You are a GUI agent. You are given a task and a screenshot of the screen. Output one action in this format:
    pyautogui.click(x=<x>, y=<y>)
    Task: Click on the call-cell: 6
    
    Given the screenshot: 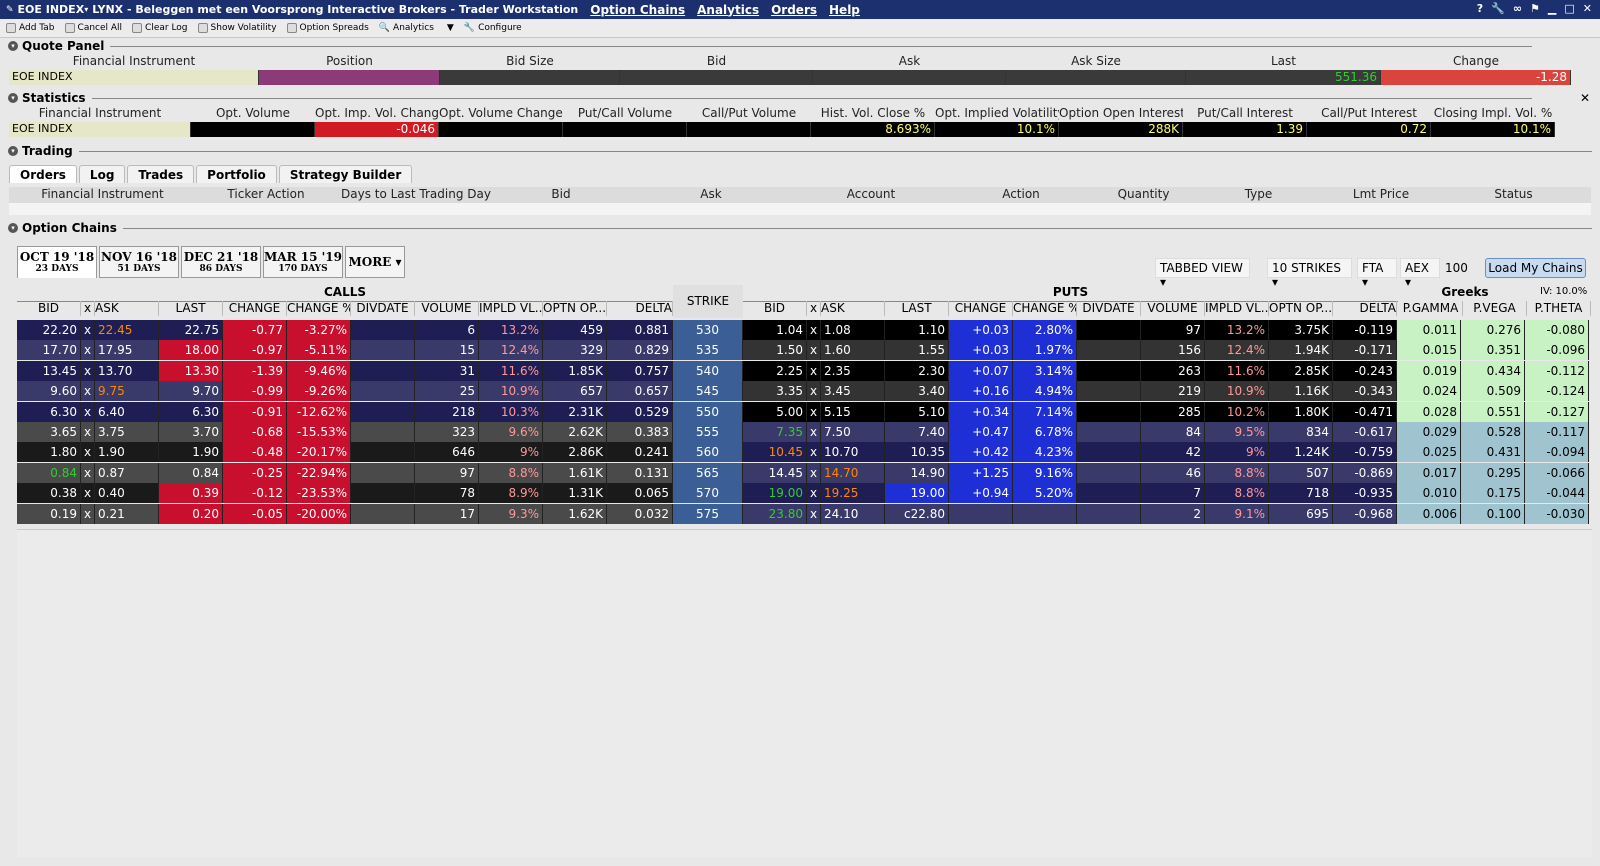 What is the action you would take?
    pyautogui.click(x=447, y=330)
    